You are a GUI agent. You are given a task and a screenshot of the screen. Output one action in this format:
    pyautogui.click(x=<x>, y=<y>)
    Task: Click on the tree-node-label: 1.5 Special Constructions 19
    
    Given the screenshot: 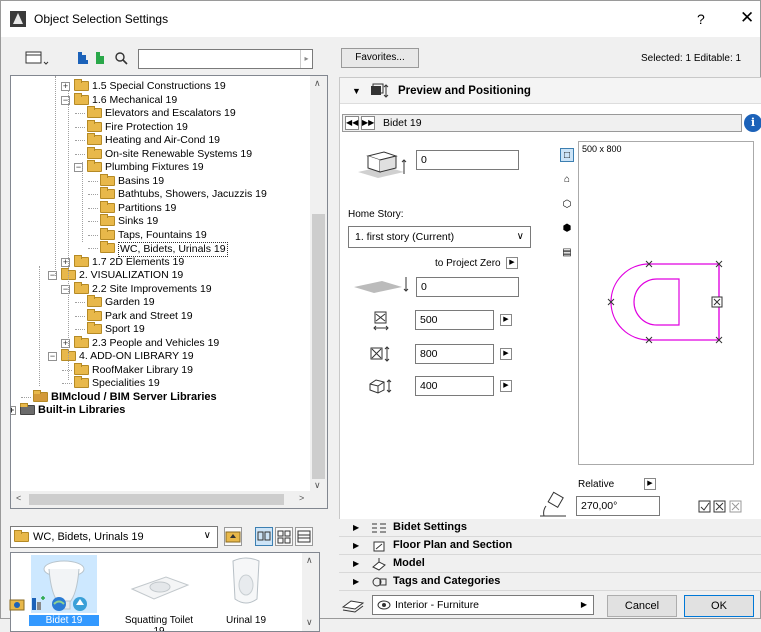 What is the action you would take?
    pyautogui.click(x=159, y=86)
    